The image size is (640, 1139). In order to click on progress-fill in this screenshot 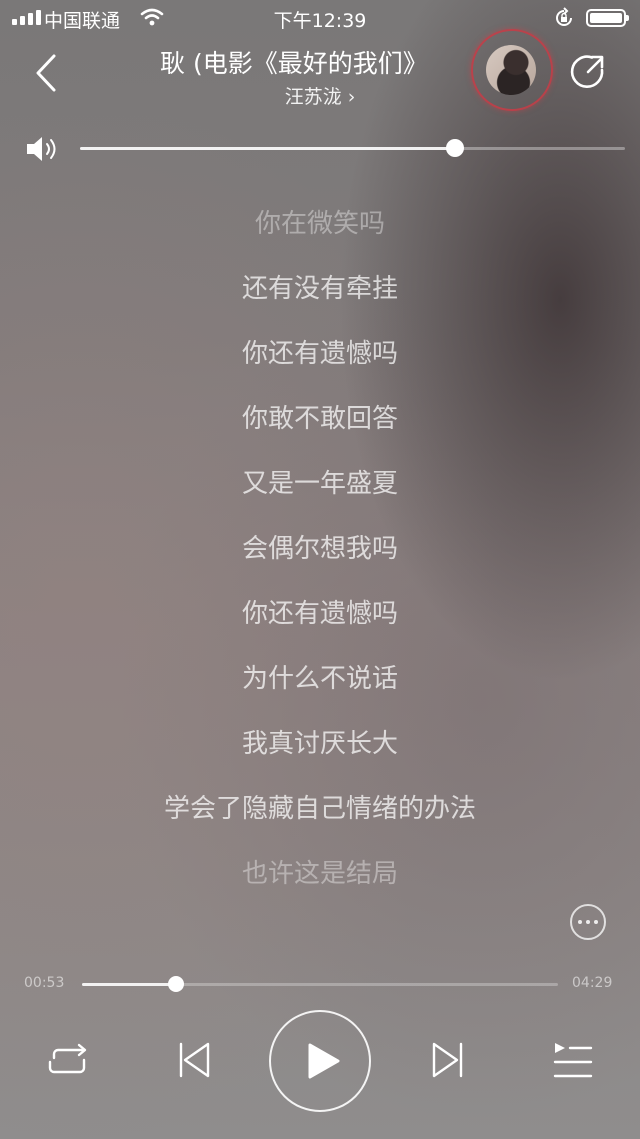, I will do `click(129, 984)`.